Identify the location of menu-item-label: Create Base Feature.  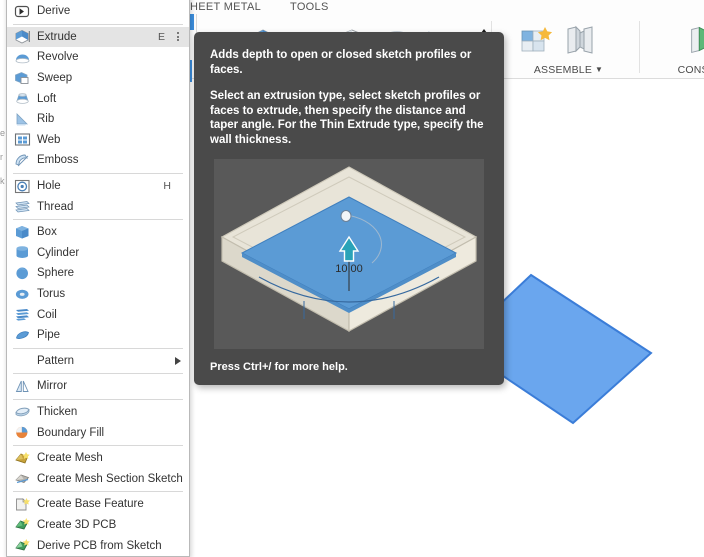
(90, 504).